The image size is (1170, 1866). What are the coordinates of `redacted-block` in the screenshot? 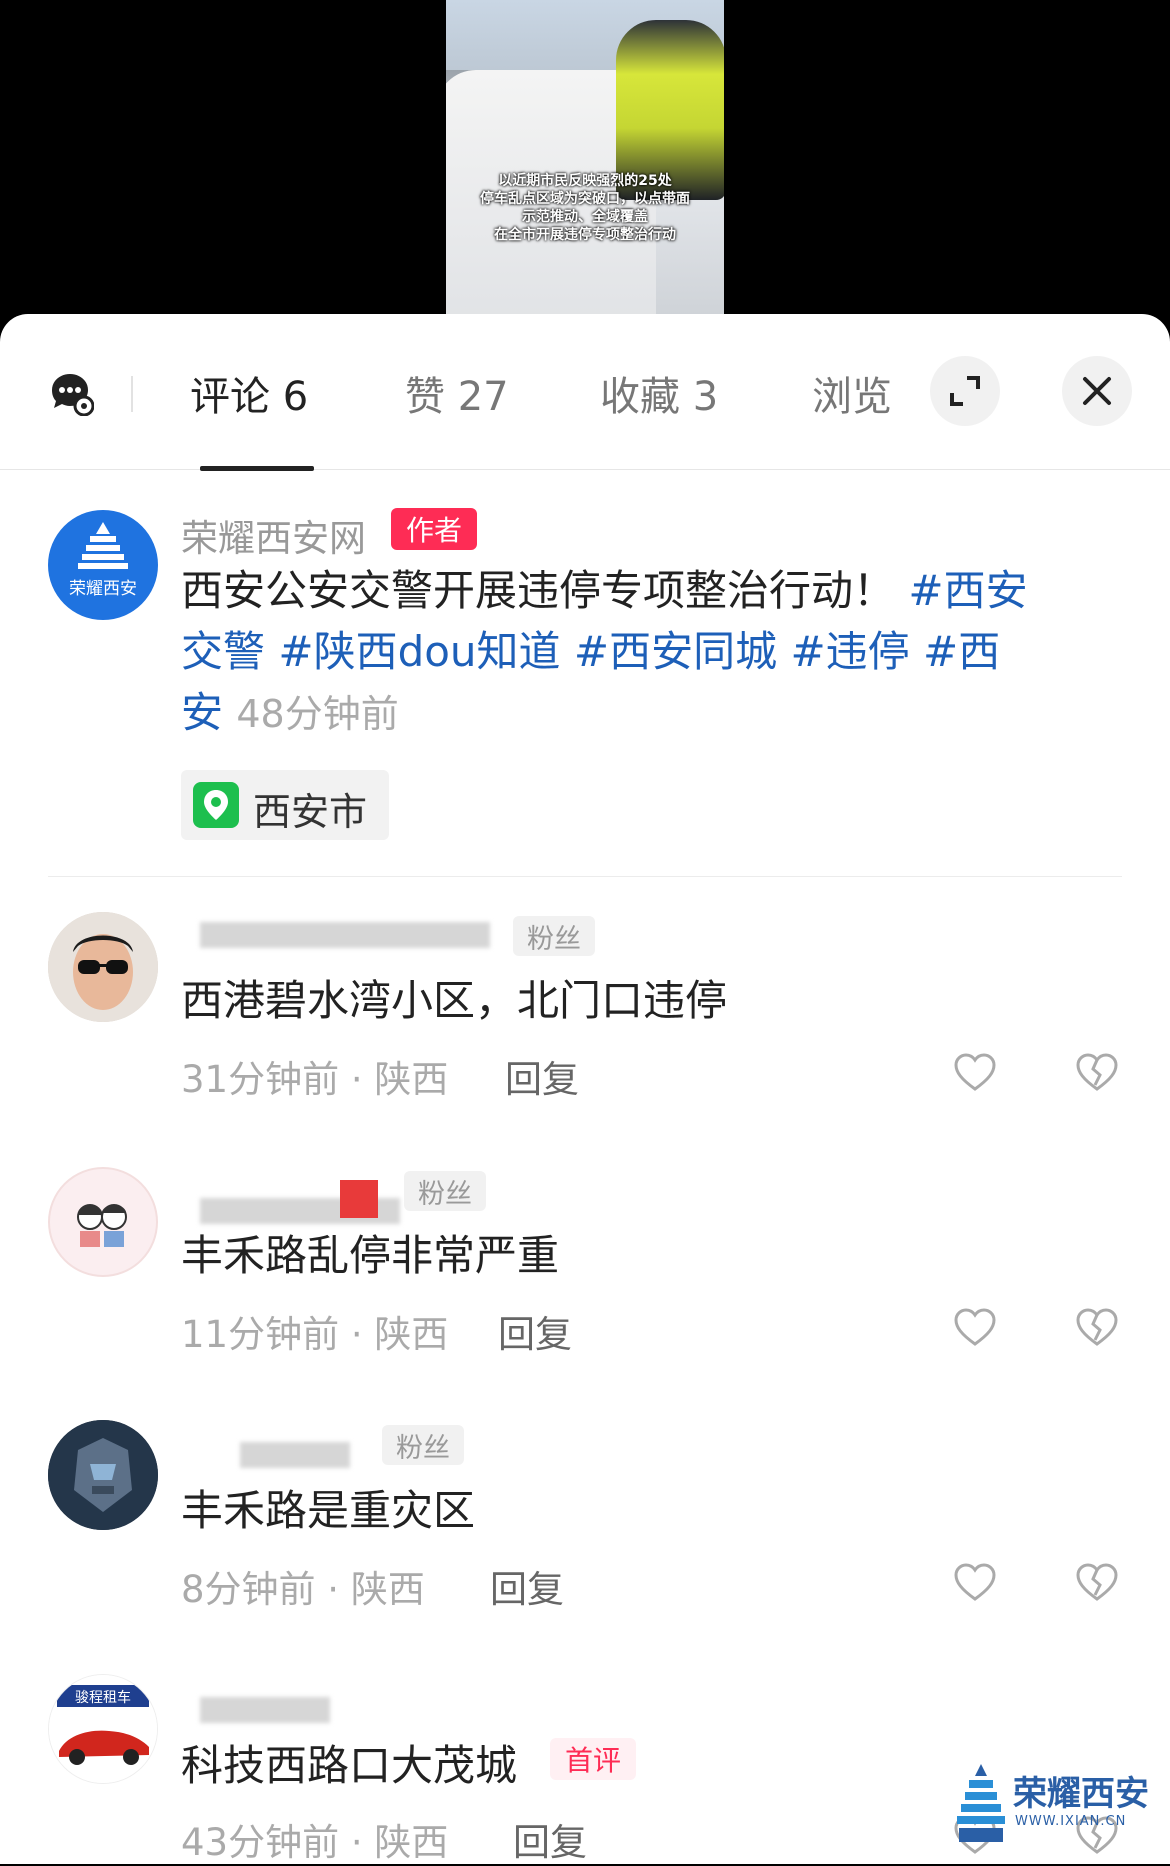 It's located at (359, 1199).